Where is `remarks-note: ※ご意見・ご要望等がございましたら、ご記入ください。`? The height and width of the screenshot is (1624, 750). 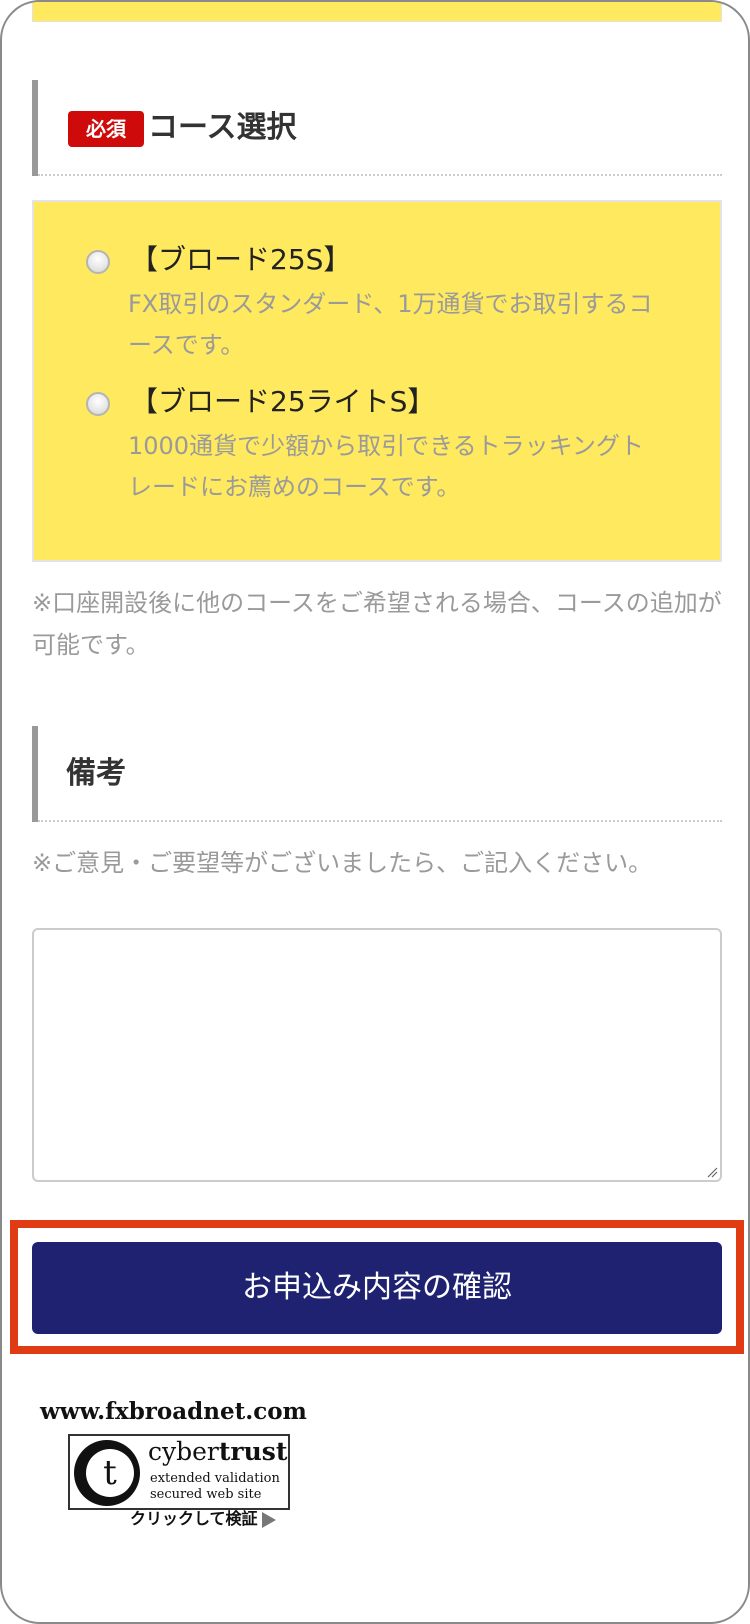
remarks-note: ※ご意見・ご要望等がございましたら、ご記入ください。 is located at coordinates (342, 863).